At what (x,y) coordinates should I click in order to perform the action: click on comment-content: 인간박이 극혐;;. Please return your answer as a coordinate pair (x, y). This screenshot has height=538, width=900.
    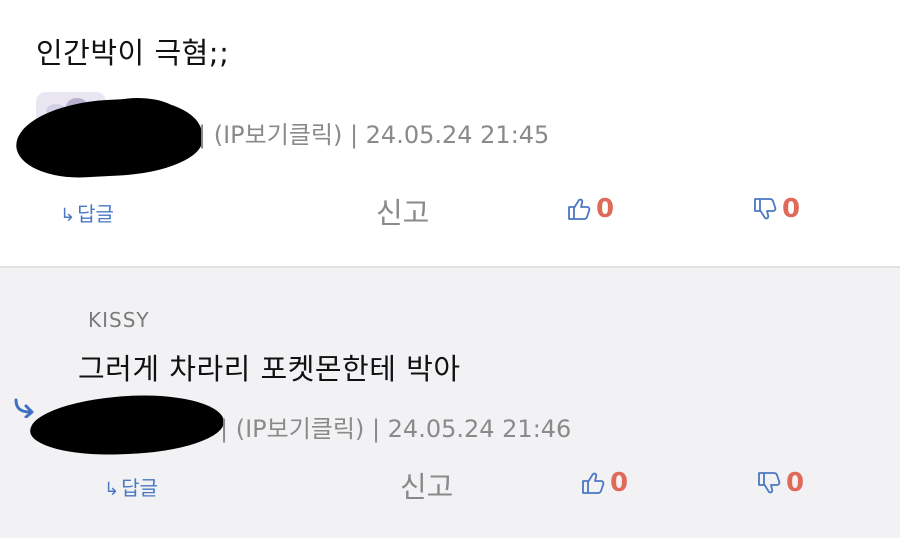
    Looking at the image, I should click on (133, 53).